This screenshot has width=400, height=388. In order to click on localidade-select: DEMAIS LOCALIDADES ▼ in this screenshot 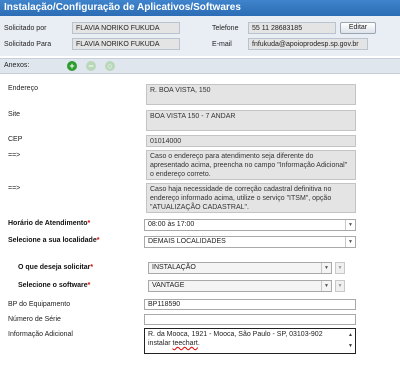, I will do `click(250, 242)`.